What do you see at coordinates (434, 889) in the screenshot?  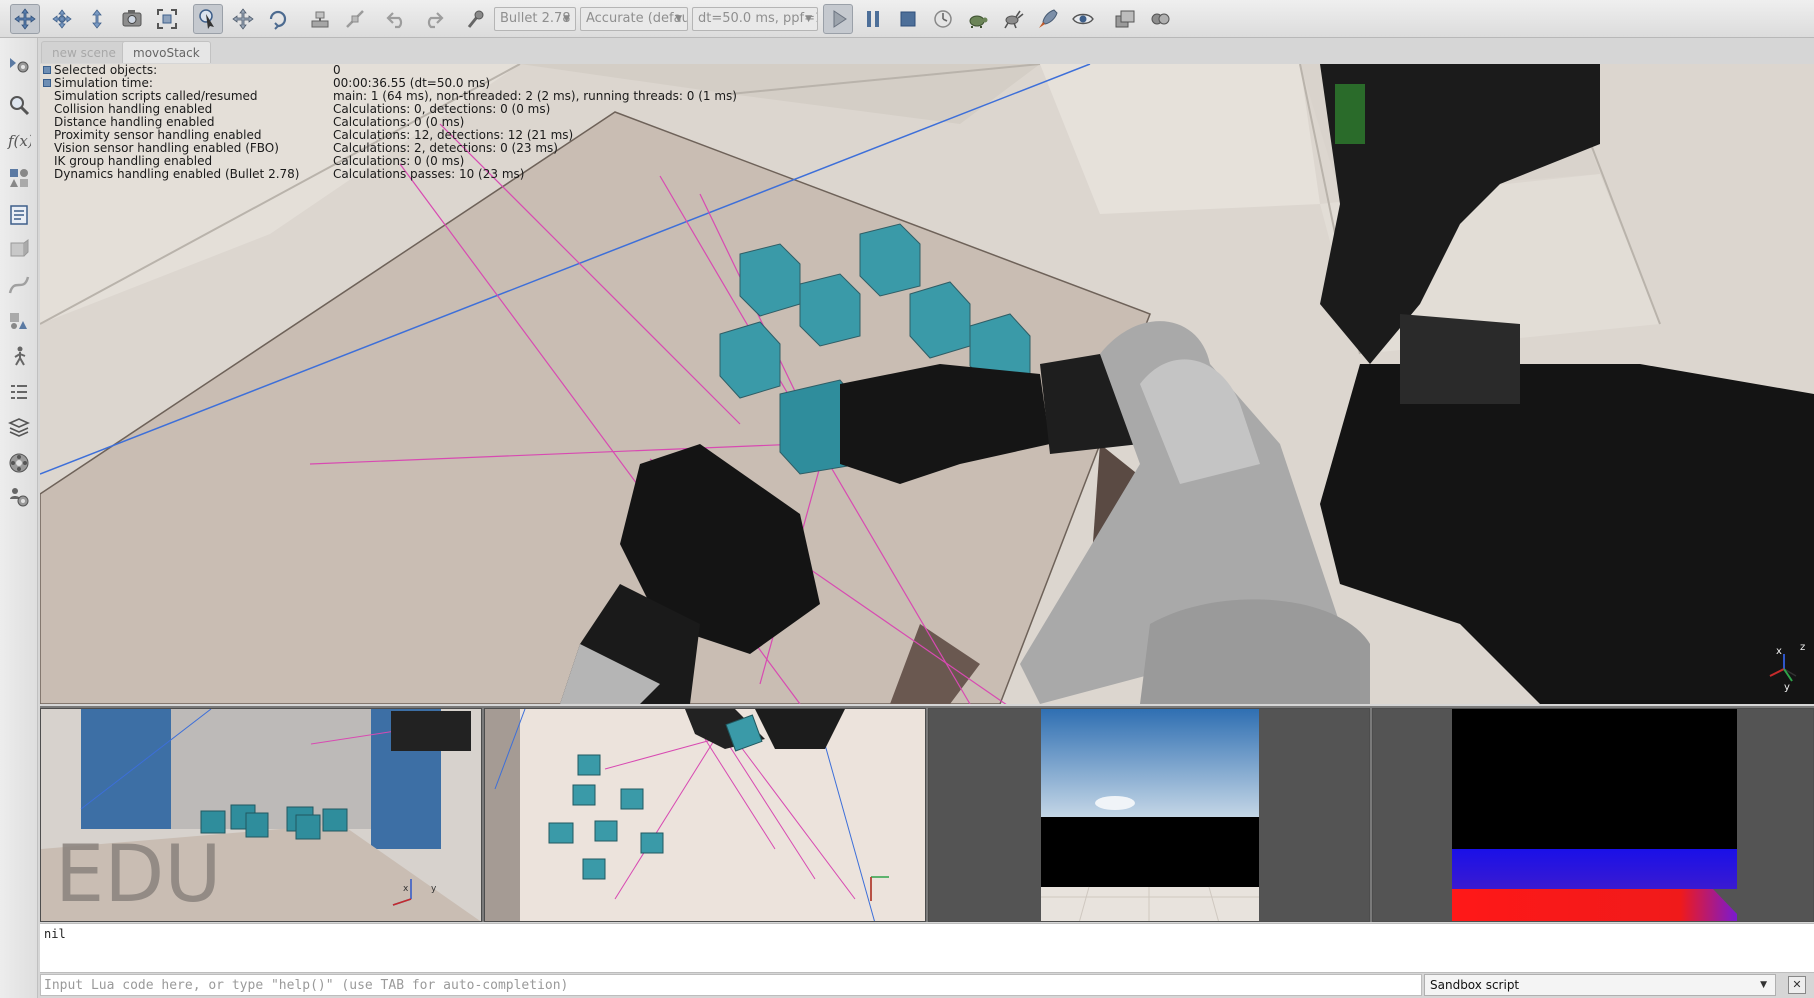 I see `thumb-axis-y-label: y` at bounding box center [434, 889].